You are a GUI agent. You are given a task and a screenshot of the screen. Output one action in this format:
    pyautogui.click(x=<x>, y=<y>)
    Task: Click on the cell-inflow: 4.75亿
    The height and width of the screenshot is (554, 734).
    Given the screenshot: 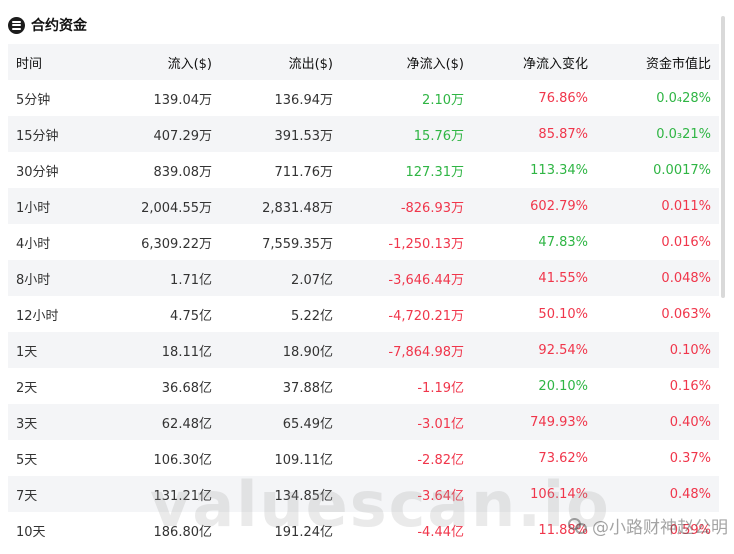 What is the action you would take?
    pyautogui.click(x=191, y=316)
    